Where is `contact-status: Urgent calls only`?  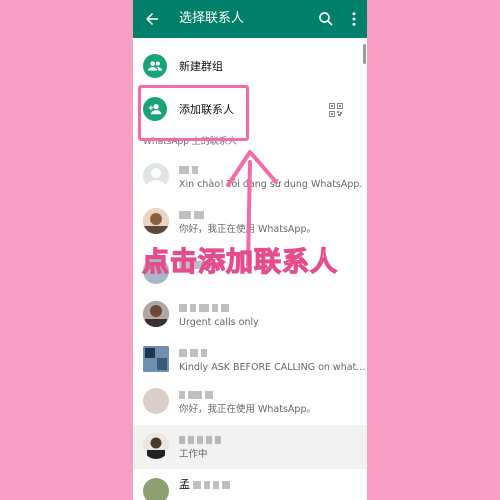
contact-status: Urgent calls only is located at coordinates (219, 322).